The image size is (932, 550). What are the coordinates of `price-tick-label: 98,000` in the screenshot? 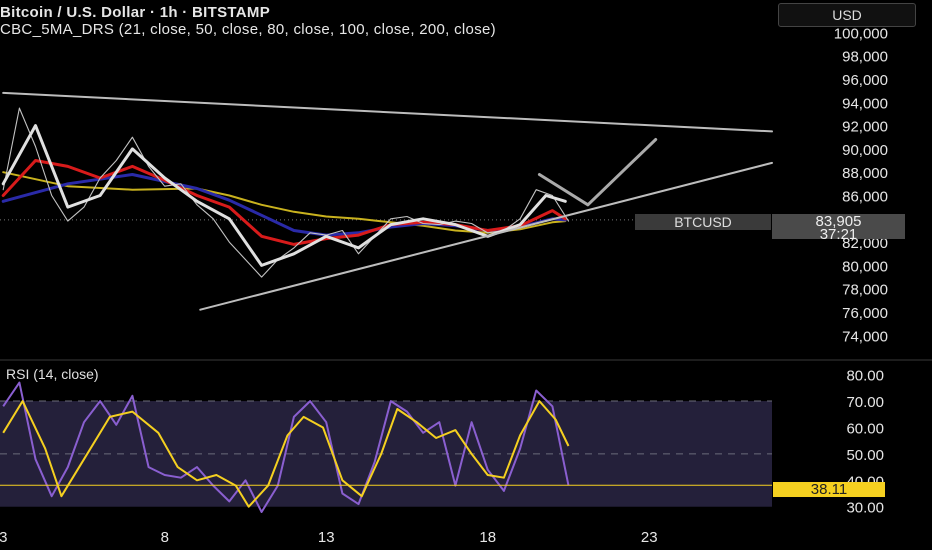 It's located at (865, 57).